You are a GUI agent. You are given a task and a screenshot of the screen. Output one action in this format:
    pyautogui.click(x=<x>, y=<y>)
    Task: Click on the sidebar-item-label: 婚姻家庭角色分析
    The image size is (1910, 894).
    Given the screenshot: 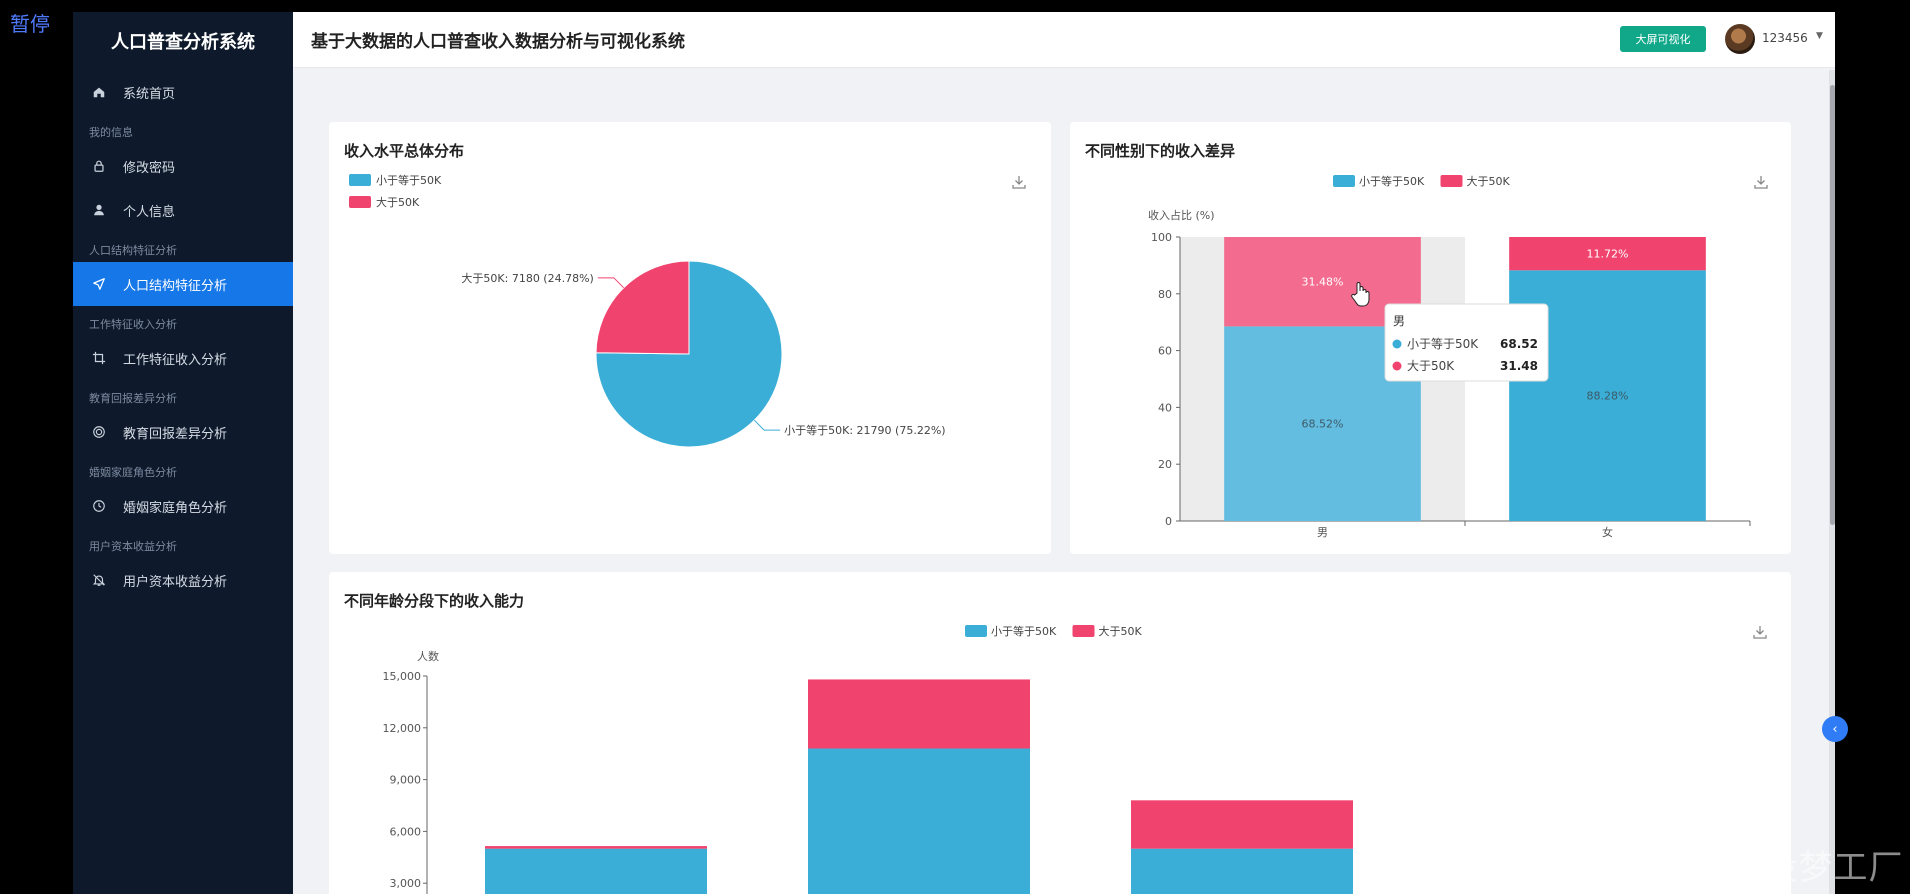 What is the action you would take?
    pyautogui.click(x=175, y=508)
    